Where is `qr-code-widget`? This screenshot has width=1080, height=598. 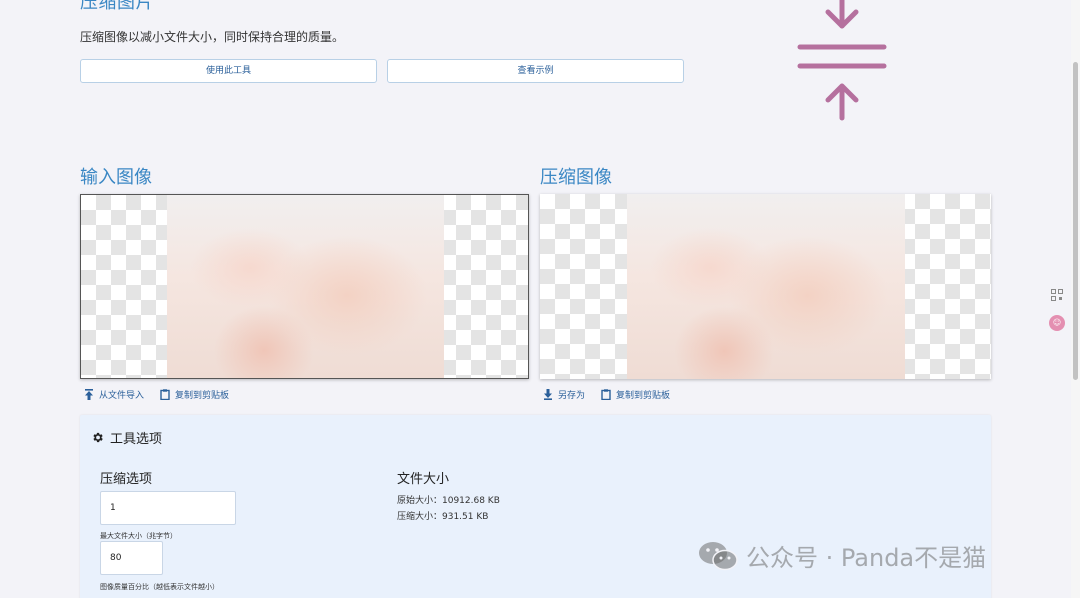 qr-code-widget is located at coordinates (1057, 295).